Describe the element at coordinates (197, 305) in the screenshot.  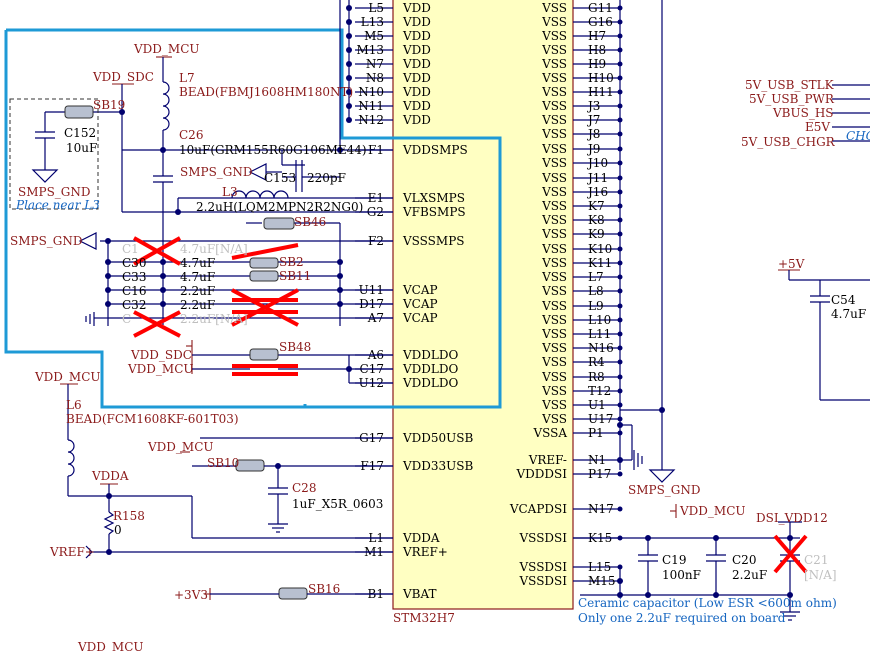
I see `c32-value: 2.2uF` at that location.